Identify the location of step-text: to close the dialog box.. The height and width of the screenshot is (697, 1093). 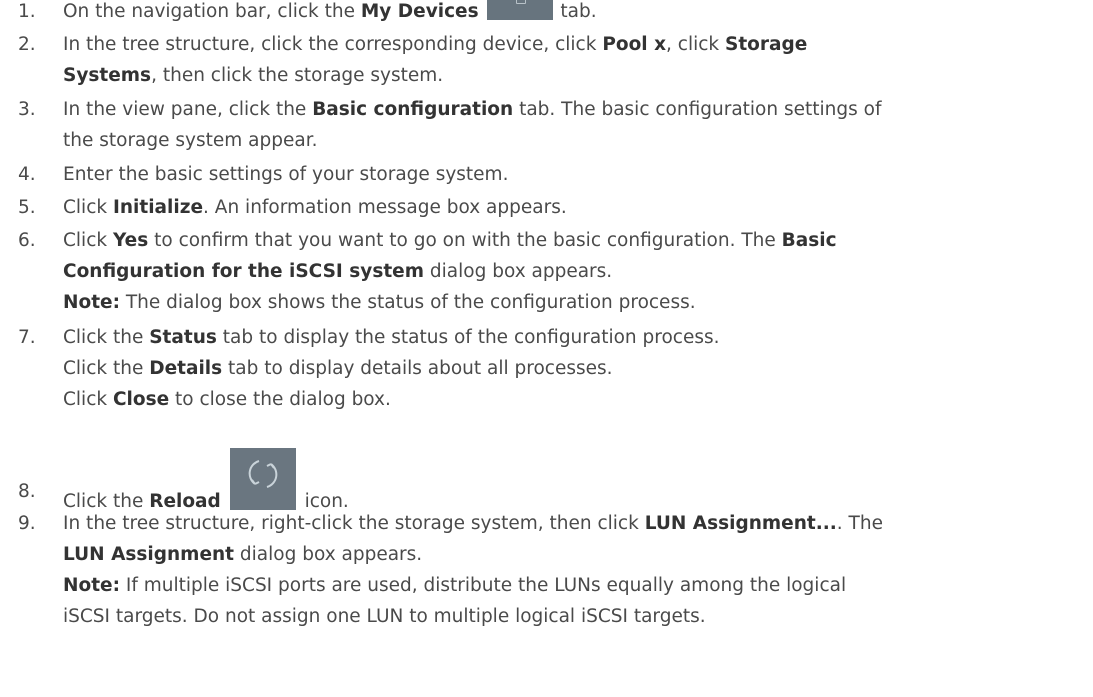
(280, 399).